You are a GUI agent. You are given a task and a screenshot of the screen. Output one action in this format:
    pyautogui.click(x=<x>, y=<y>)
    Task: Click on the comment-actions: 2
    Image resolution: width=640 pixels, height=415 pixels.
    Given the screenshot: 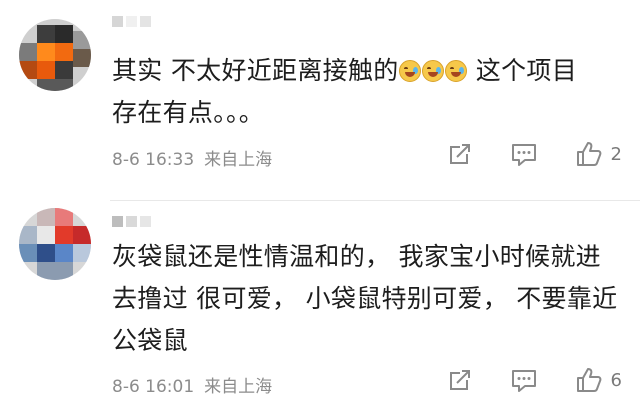 What is the action you would take?
    pyautogui.click(x=534, y=154)
    